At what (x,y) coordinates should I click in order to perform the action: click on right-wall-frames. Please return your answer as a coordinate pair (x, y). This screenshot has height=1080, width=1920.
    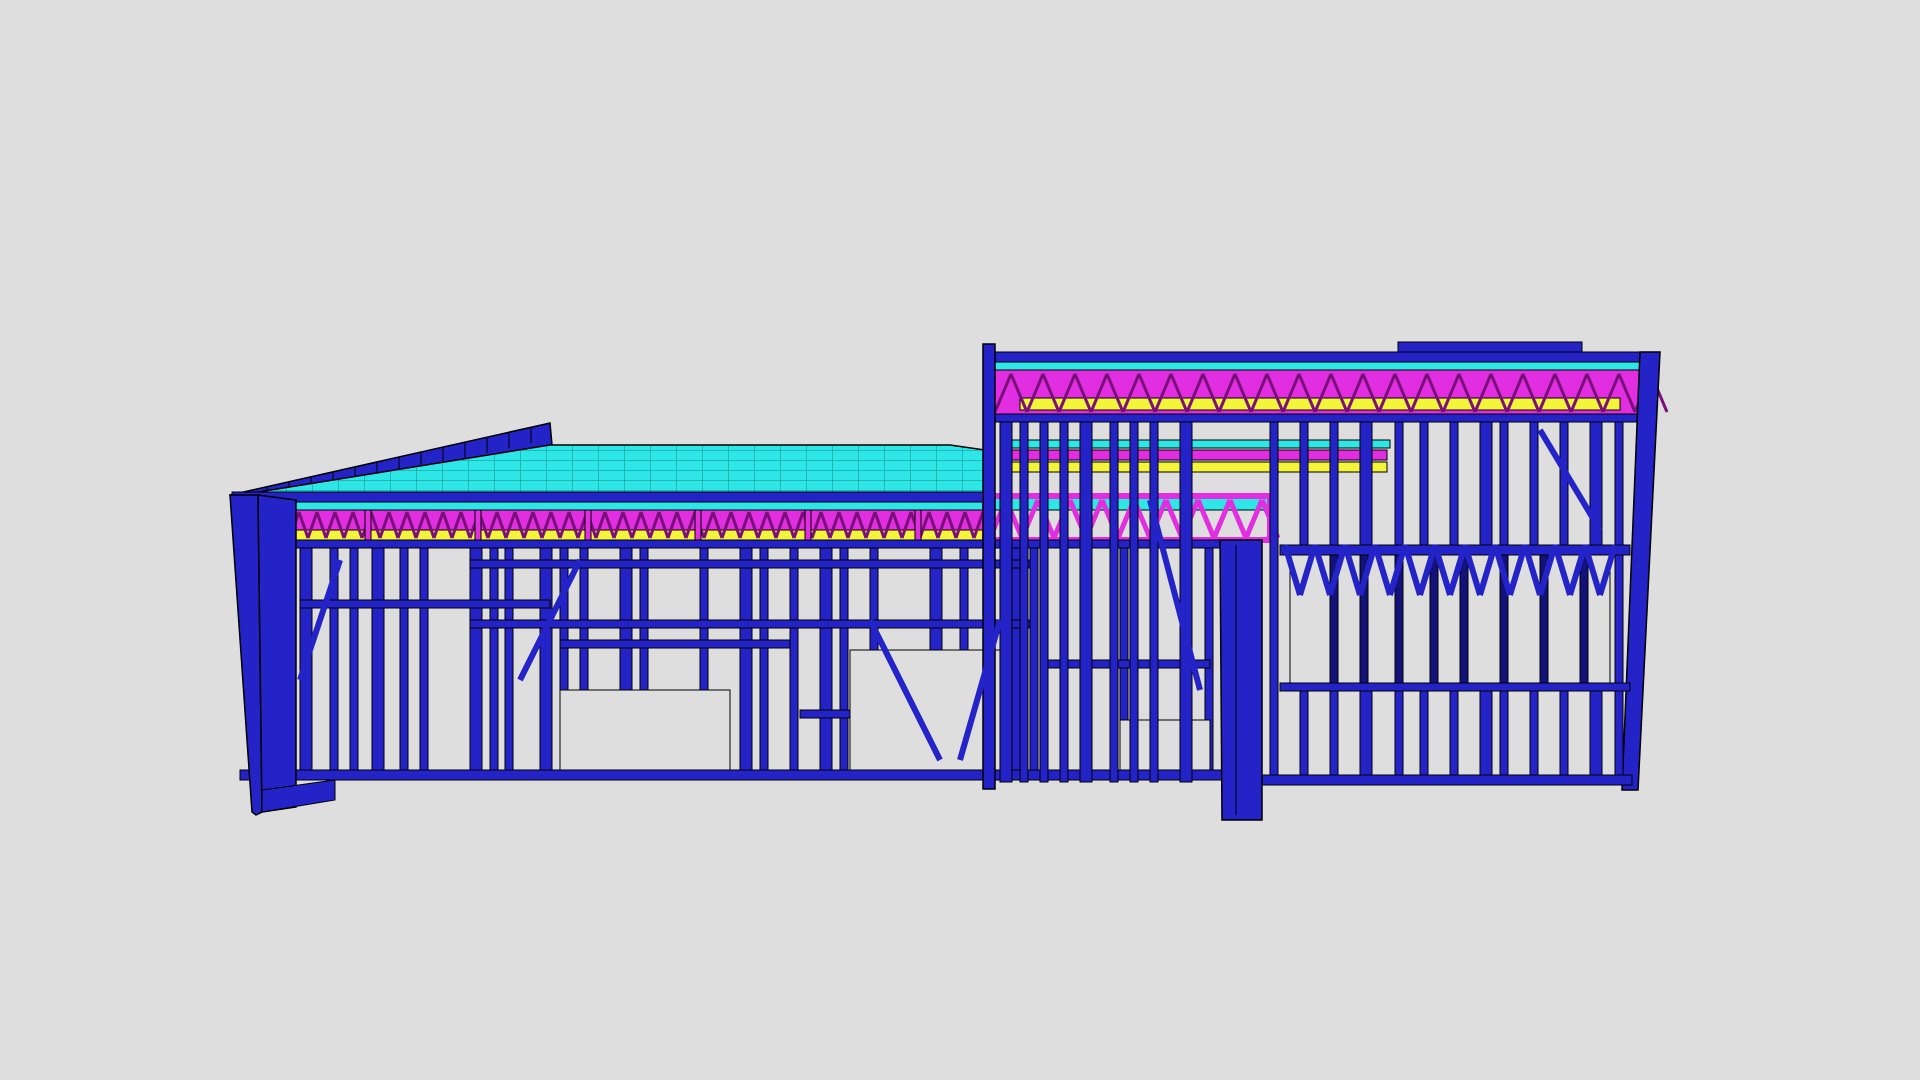
    Looking at the image, I should click on (1316, 603).